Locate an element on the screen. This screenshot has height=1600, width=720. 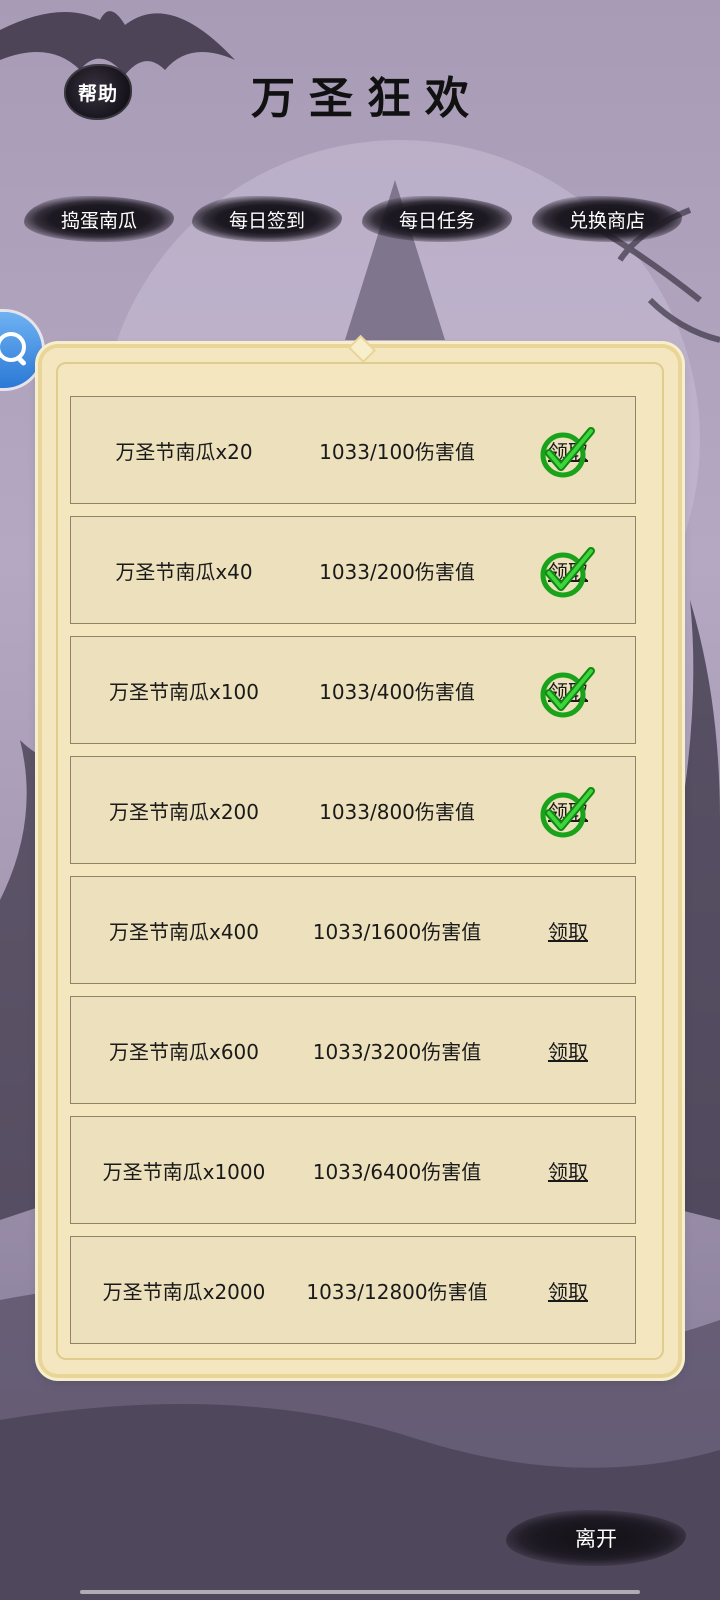
tab-exchange-shop: 兑换商店 is located at coordinates (607, 219).